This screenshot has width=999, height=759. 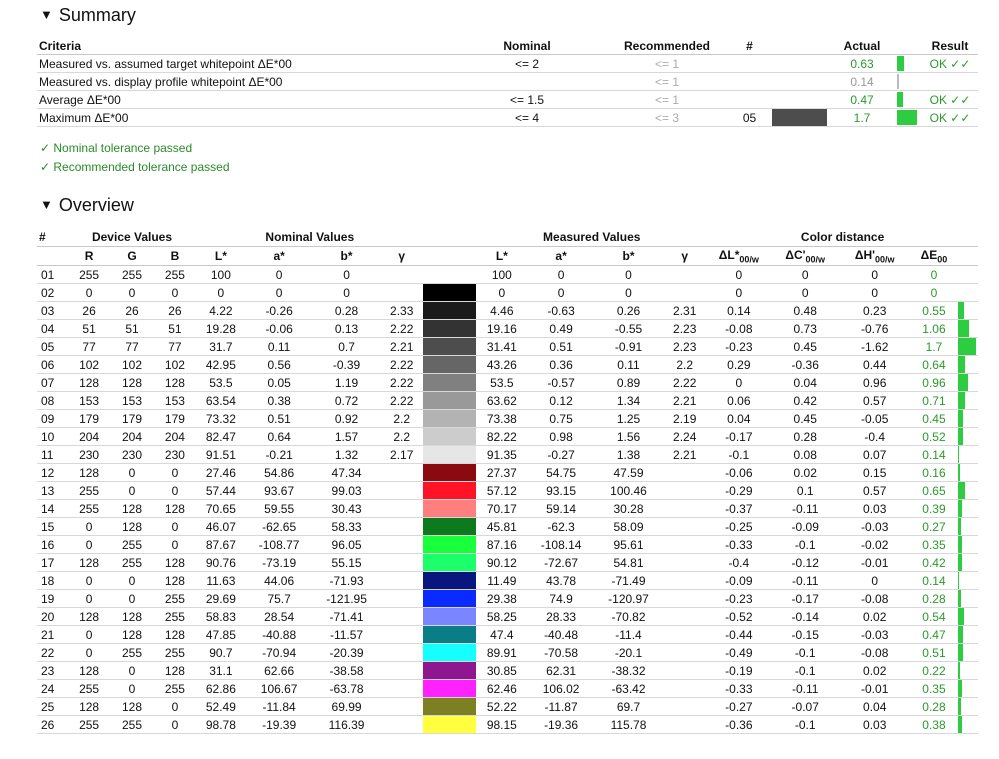 I want to click on summary-result: OK ✓✓, so click(x=950, y=63).